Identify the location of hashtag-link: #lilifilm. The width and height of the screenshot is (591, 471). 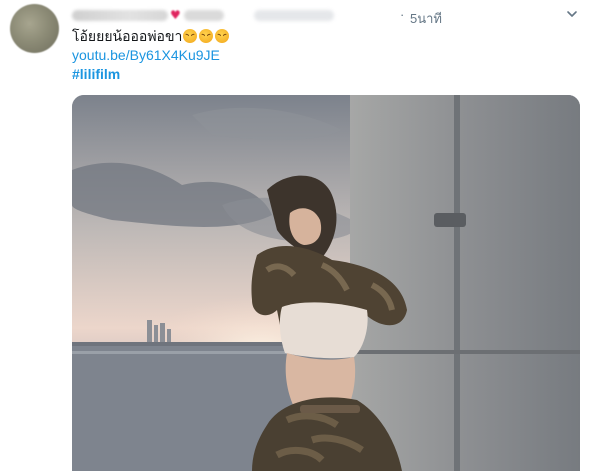
(96, 74).